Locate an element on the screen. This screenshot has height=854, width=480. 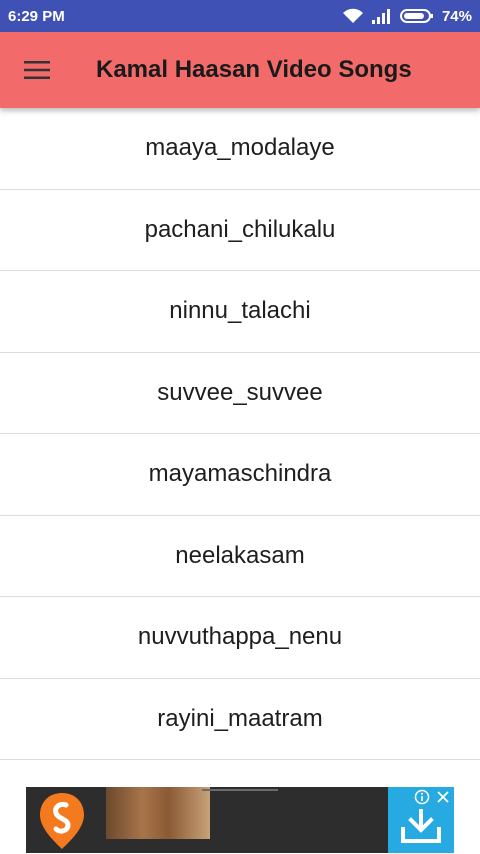
ad-food-image is located at coordinates (158, 813).